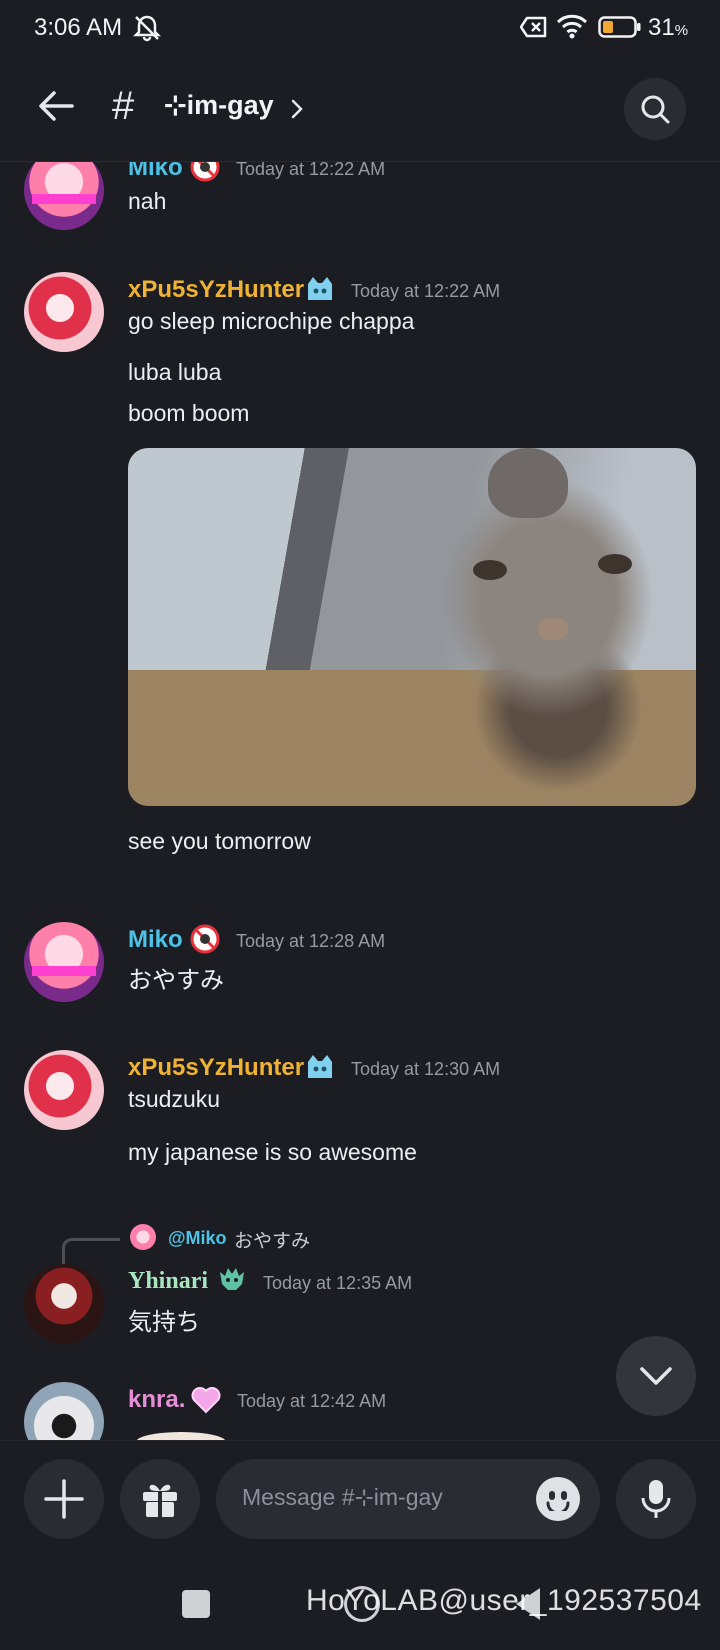  What do you see at coordinates (338, 1283) in the screenshot?
I see `message-timestamp: Today at 12:35 AM` at bounding box center [338, 1283].